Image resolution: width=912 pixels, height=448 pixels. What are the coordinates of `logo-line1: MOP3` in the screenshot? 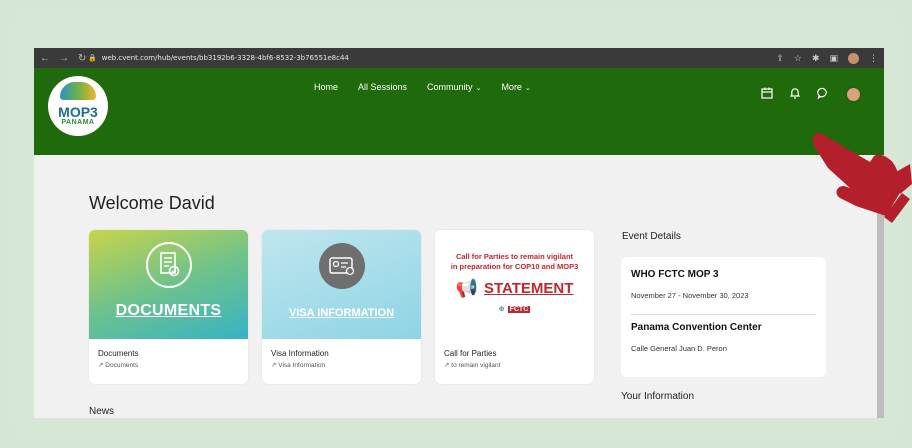 It's located at (78, 112).